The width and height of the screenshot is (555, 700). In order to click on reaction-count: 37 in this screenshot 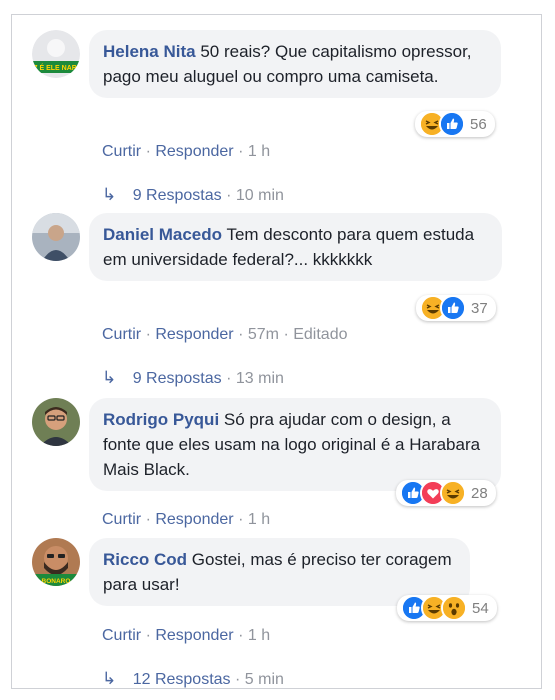, I will do `click(479, 308)`.